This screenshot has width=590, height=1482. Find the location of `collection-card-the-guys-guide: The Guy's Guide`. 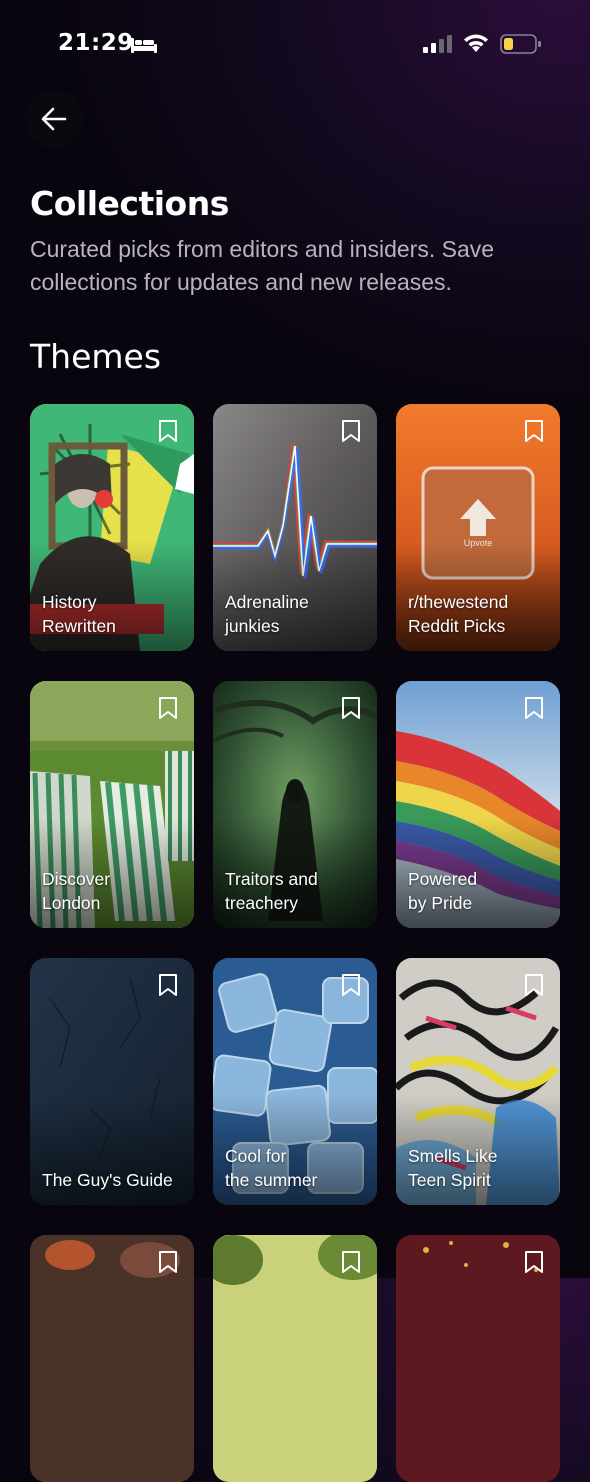

collection-card-the-guys-guide: The Guy's Guide is located at coordinates (112, 1081).